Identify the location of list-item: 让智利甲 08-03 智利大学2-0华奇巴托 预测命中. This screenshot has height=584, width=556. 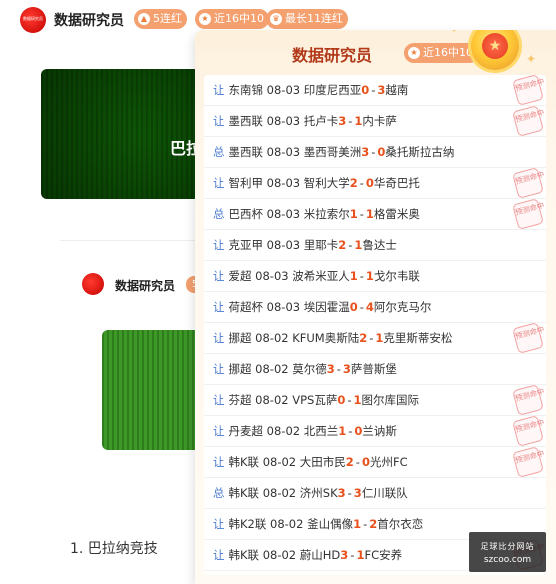
(375, 183).